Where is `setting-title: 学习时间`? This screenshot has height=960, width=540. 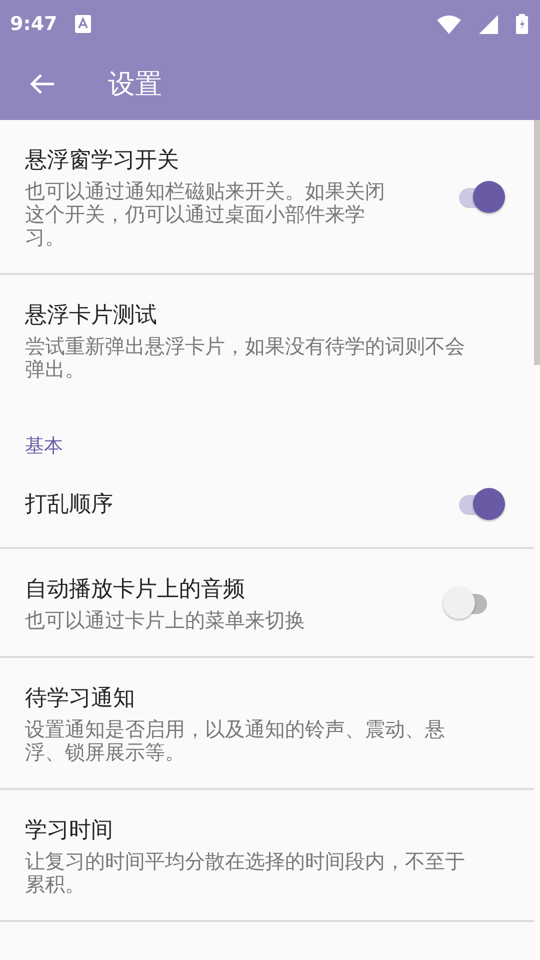 setting-title: 学习时间 is located at coordinates (69, 831).